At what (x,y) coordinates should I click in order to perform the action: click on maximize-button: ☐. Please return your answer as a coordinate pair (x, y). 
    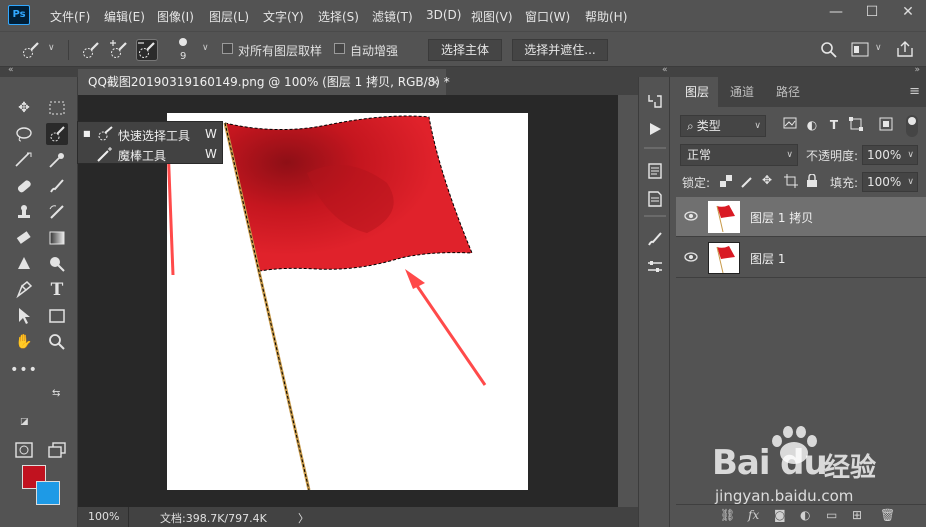
    Looking at the image, I should click on (872, 12).